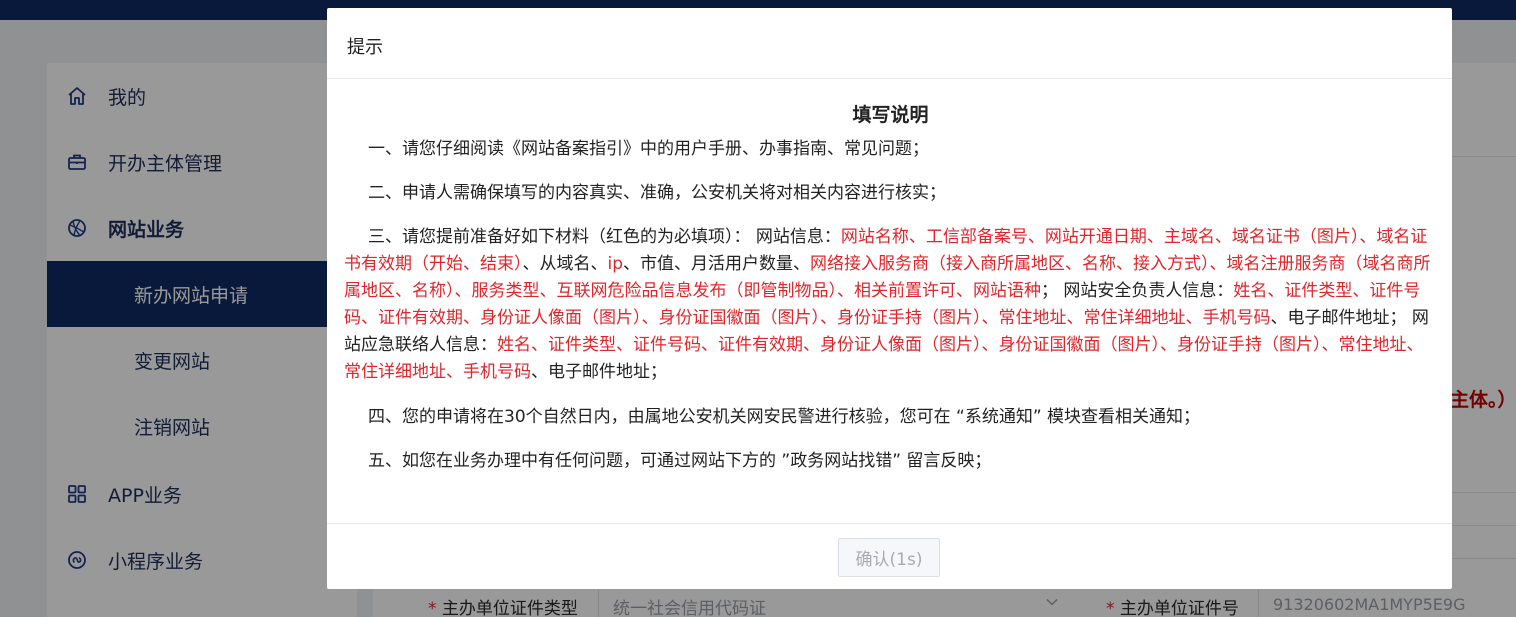 This screenshot has height=617, width=1516. What do you see at coordinates (889, 43) in the screenshot?
I see `dialog-header: 提示` at bounding box center [889, 43].